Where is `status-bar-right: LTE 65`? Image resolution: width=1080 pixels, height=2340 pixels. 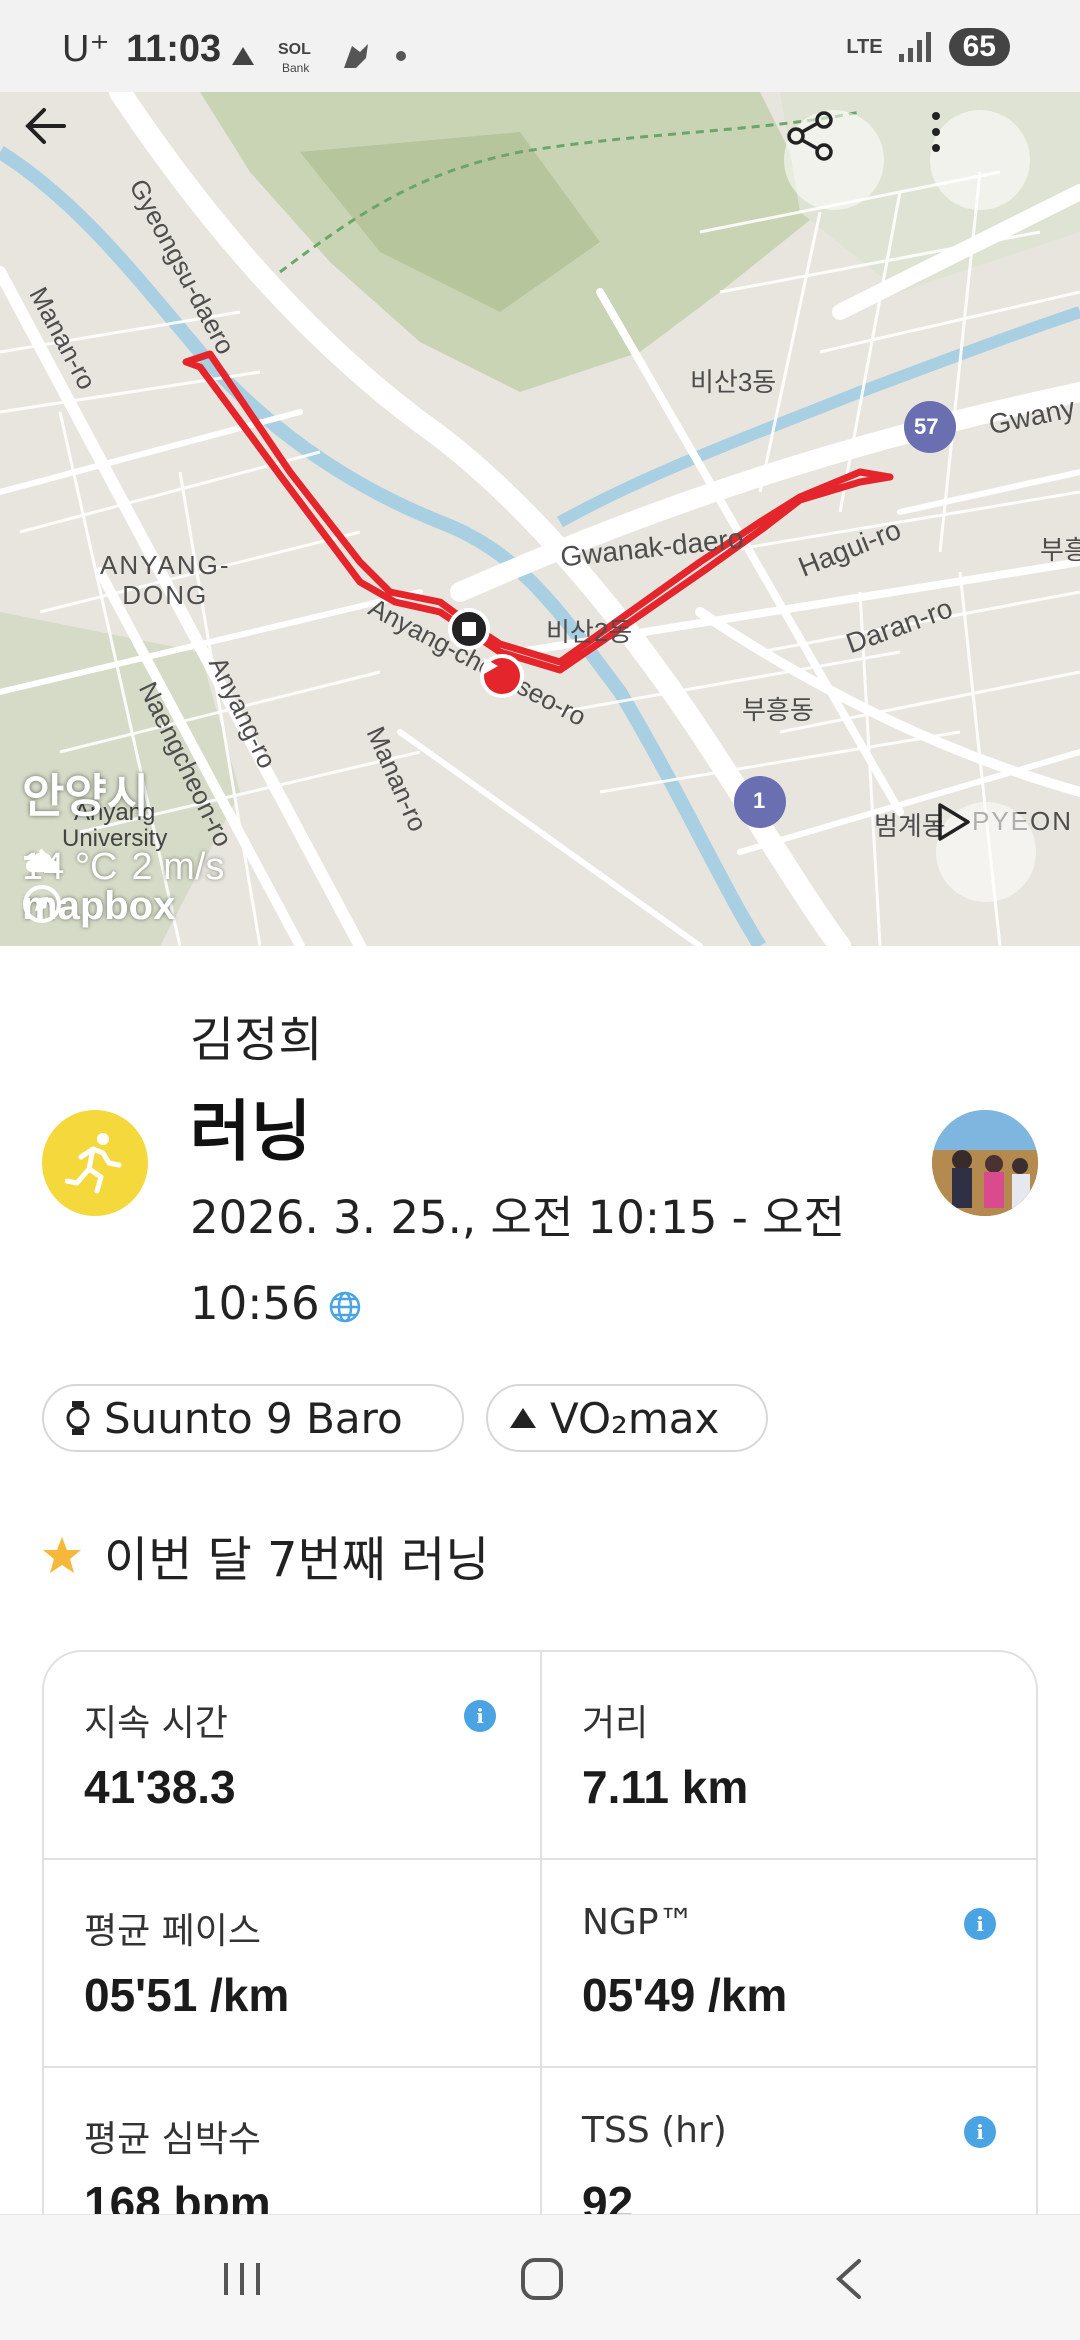 status-bar-right: LTE 65 is located at coordinates (928, 47).